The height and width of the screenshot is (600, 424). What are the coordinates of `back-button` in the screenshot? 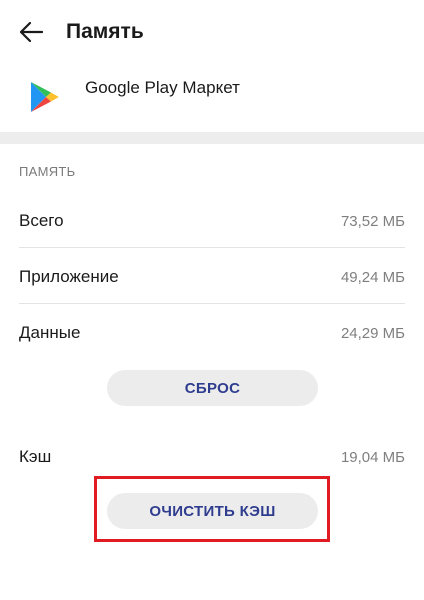 It's located at (31, 32).